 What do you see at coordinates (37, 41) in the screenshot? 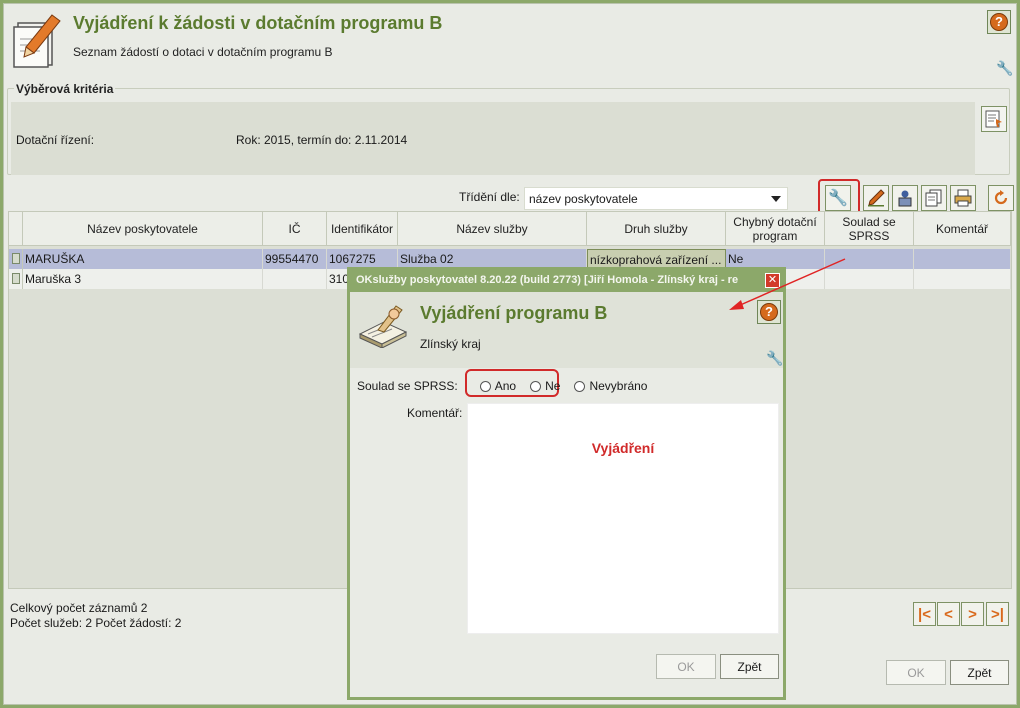
I see `document-edit-icon` at bounding box center [37, 41].